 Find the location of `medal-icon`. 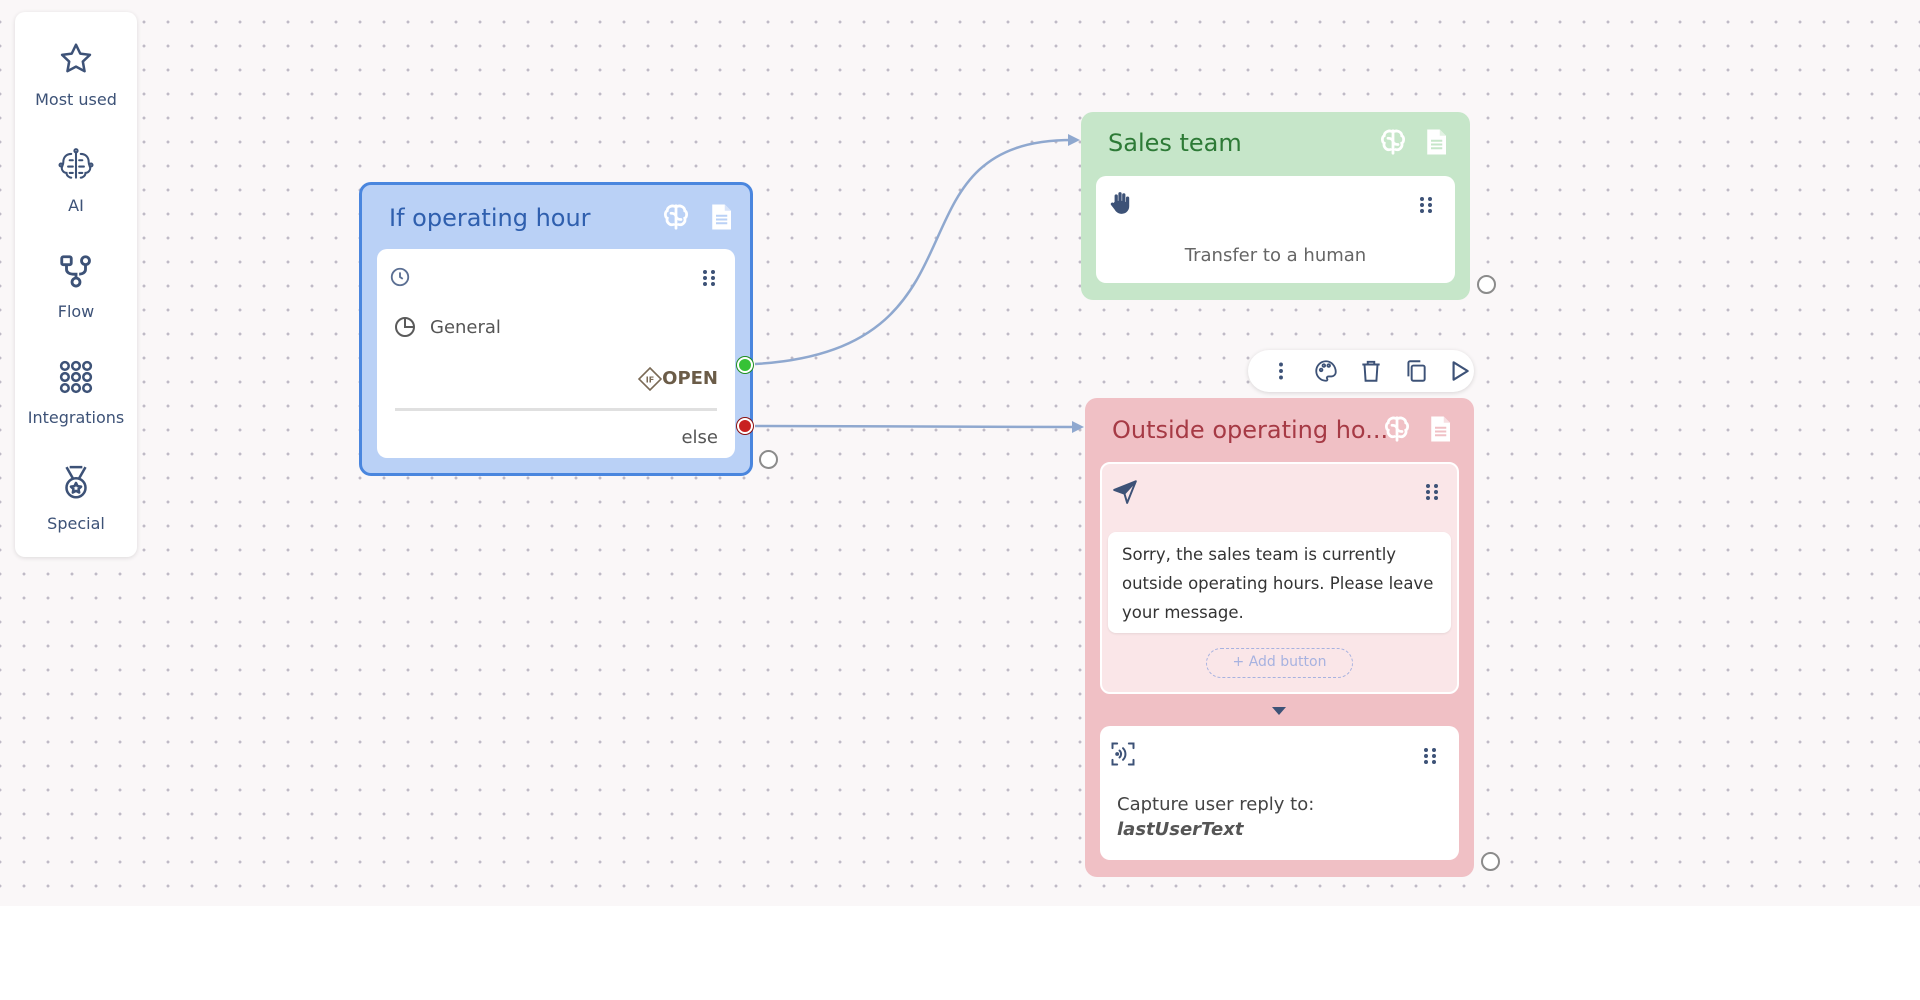

medal-icon is located at coordinates (76, 482).